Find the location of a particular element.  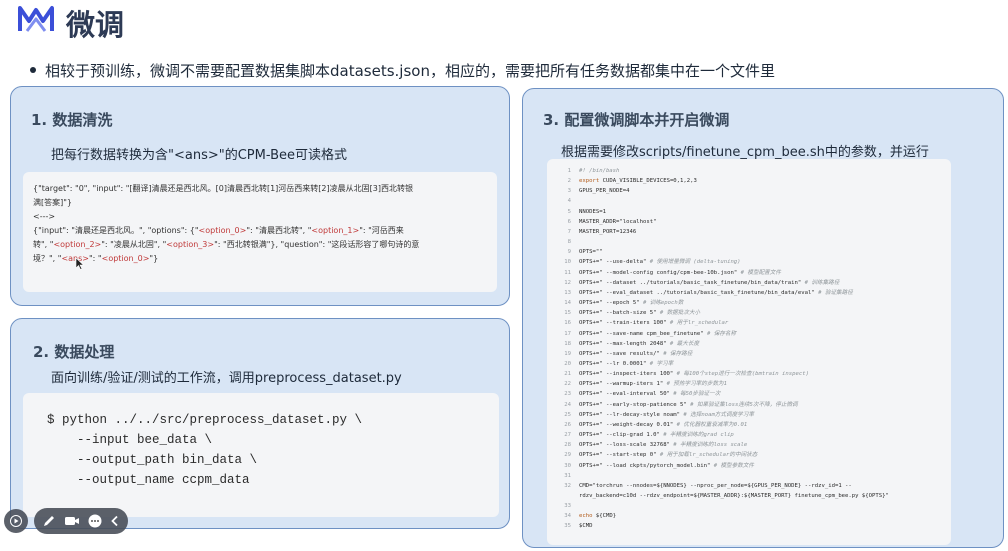

line-number: 7 is located at coordinates (569, 231).